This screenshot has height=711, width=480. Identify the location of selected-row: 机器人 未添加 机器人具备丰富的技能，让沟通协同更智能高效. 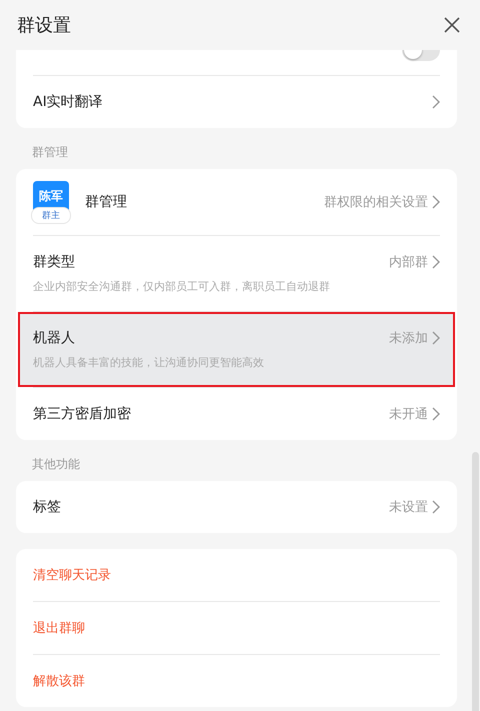
(236, 349).